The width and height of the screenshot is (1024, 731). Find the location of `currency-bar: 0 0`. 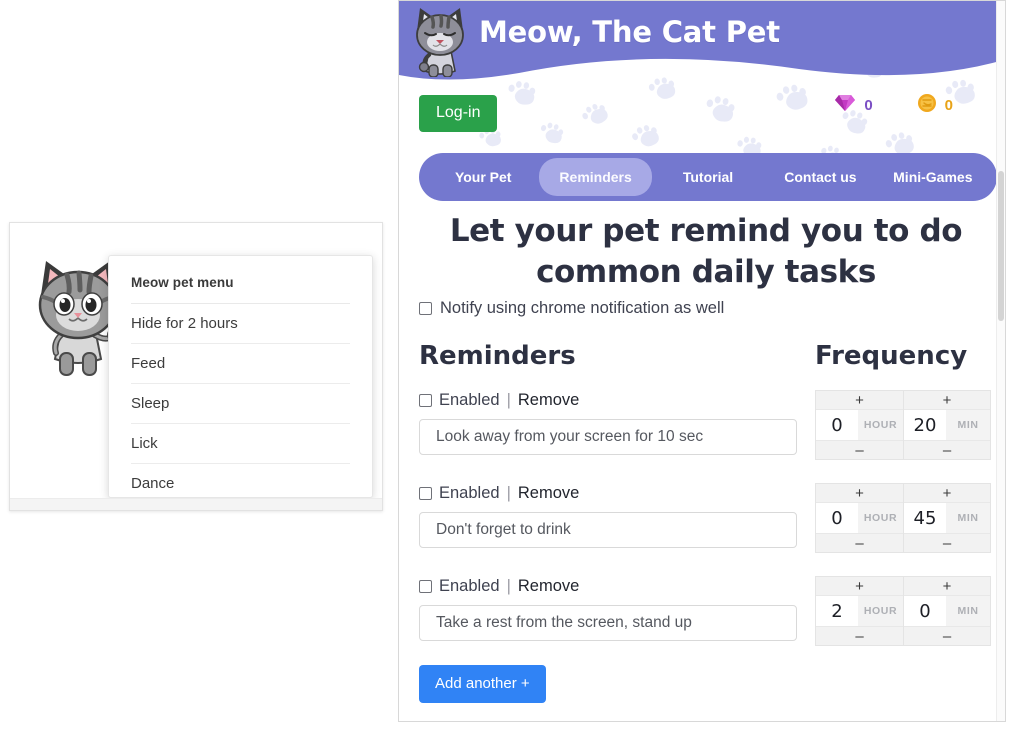

currency-bar: 0 0 is located at coordinates (893, 105).